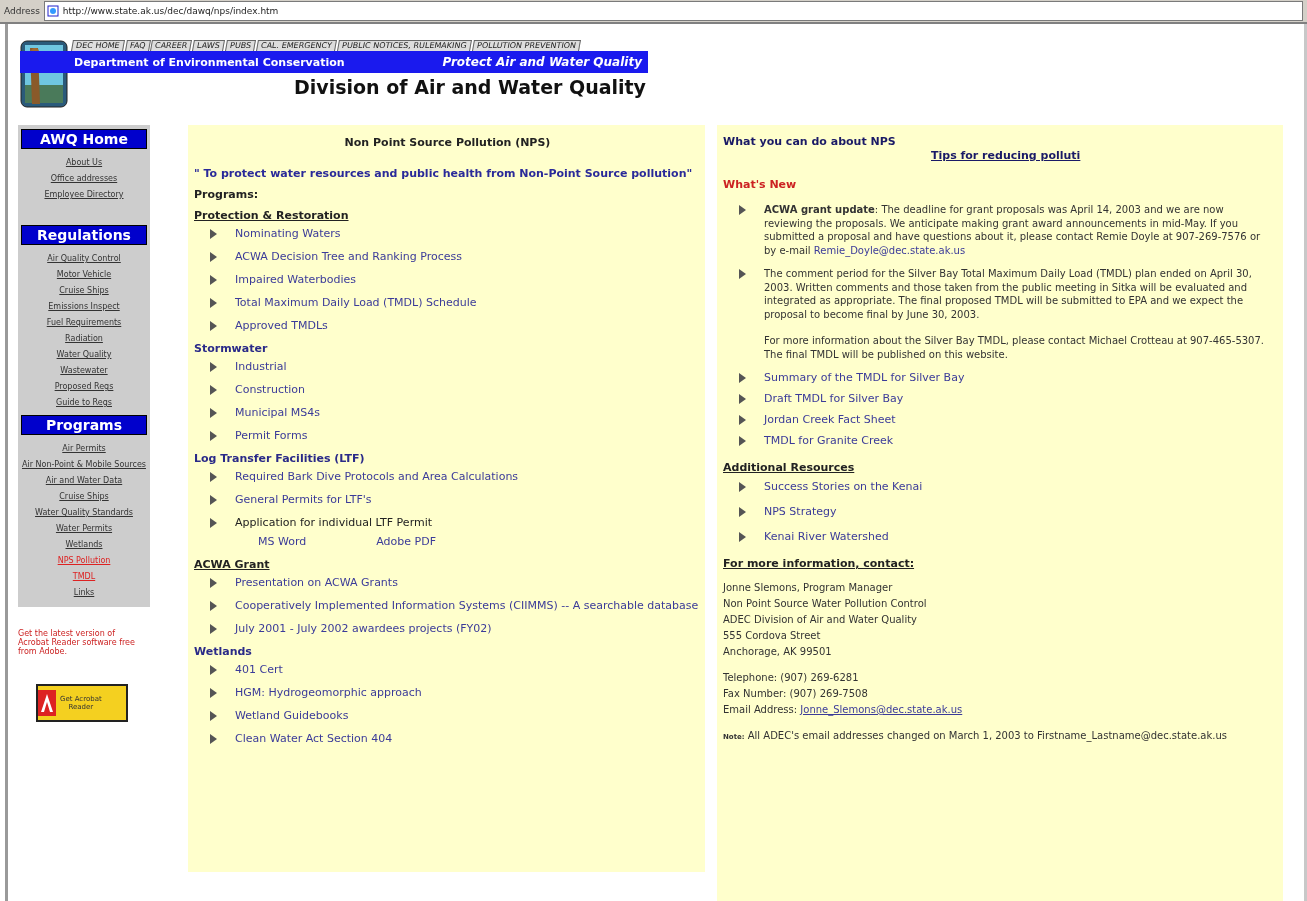 The width and height of the screenshot is (1307, 901). I want to click on program-link: Municipal MS4s, so click(278, 412).